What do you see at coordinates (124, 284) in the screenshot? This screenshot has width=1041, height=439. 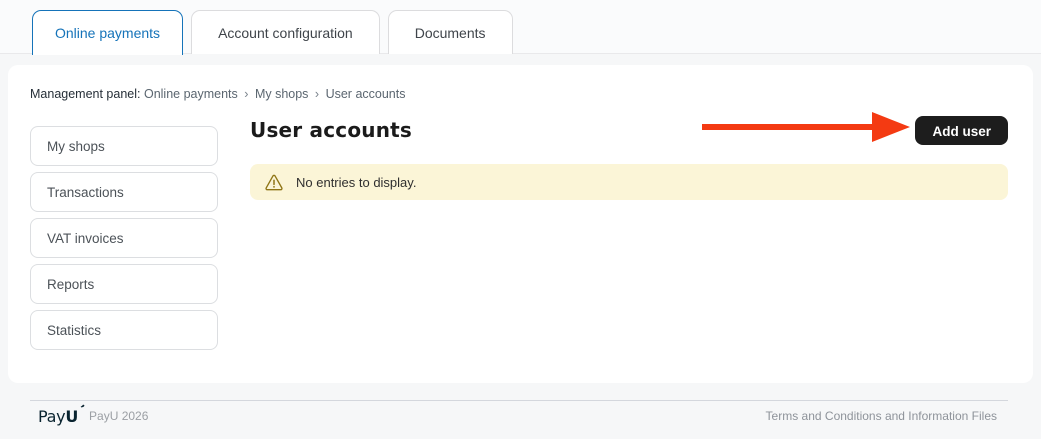 I see `sidebar-item-reports: Reports` at bounding box center [124, 284].